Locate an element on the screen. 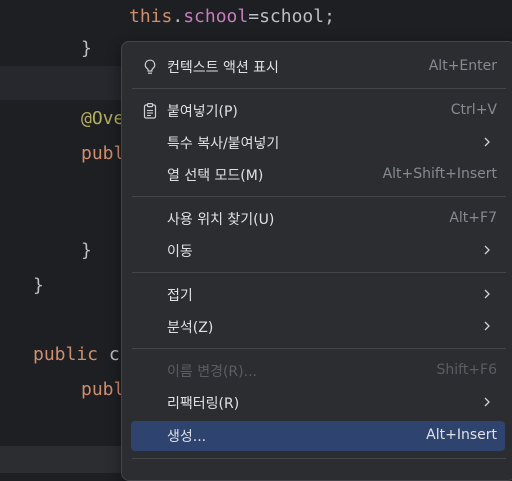  menu-item-shortcut: Alt+Insert is located at coordinates (461, 435).